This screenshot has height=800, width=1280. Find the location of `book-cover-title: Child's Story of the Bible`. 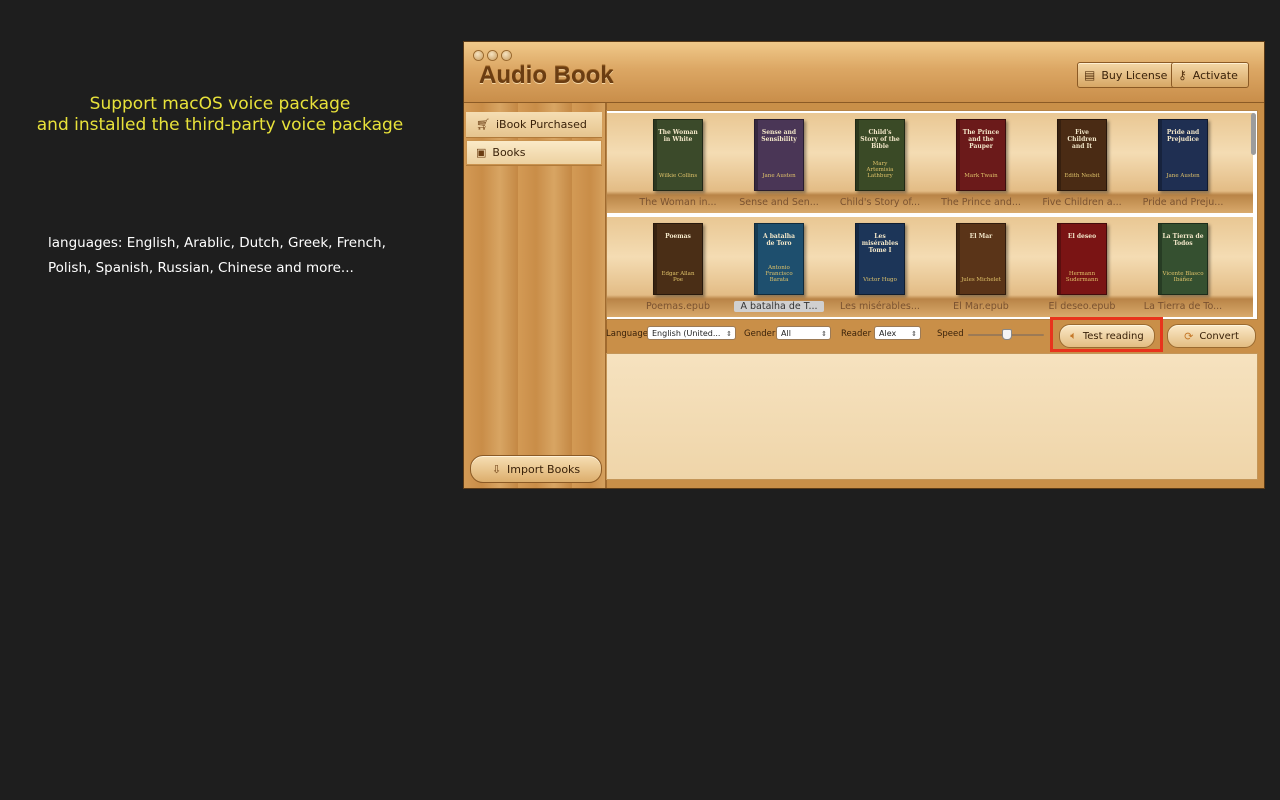

book-cover-title: Child's Story of the Bible is located at coordinates (880, 139).